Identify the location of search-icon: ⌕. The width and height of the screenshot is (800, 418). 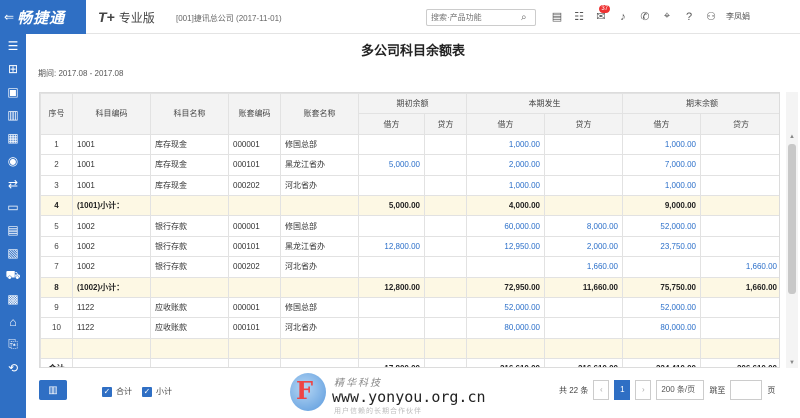
(524, 17).